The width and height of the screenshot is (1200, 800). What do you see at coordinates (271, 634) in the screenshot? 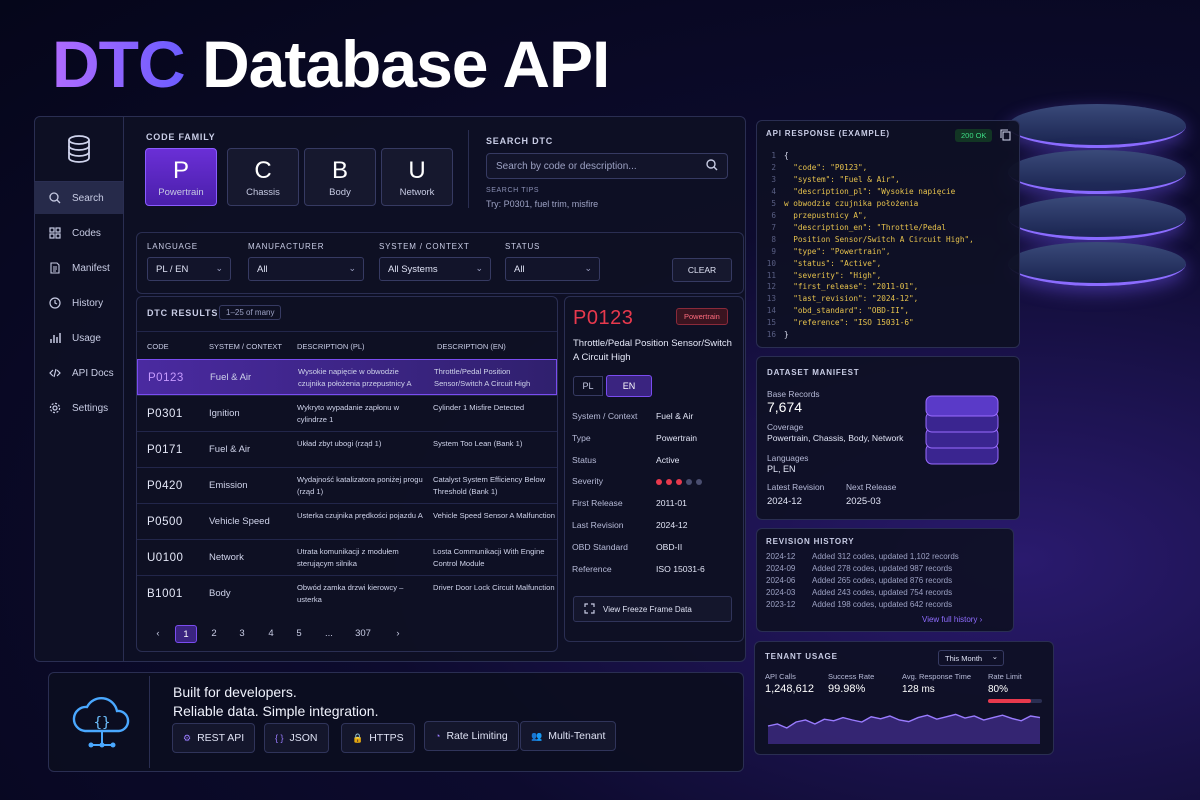
I see `page-button: 4` at bounding box center [271, 634].